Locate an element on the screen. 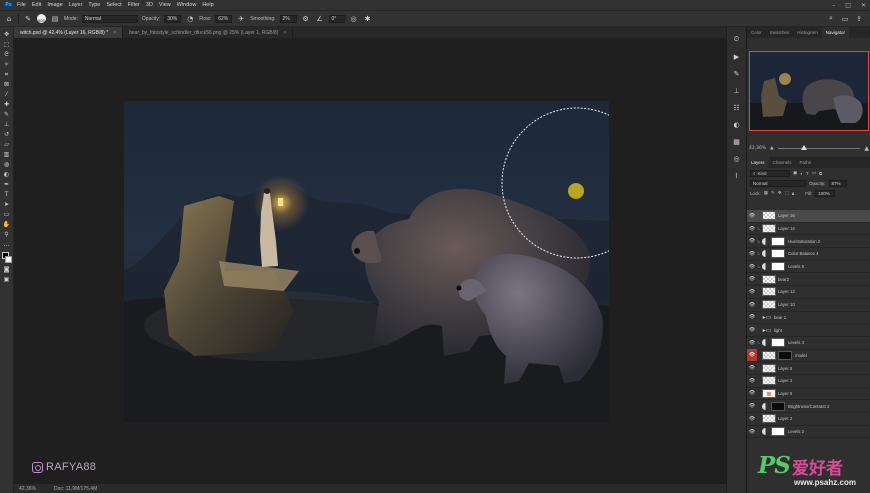 Image resolution: width=870 pixels, height=493 pixels. menu-select: Select is located at coordinates (113, 5).